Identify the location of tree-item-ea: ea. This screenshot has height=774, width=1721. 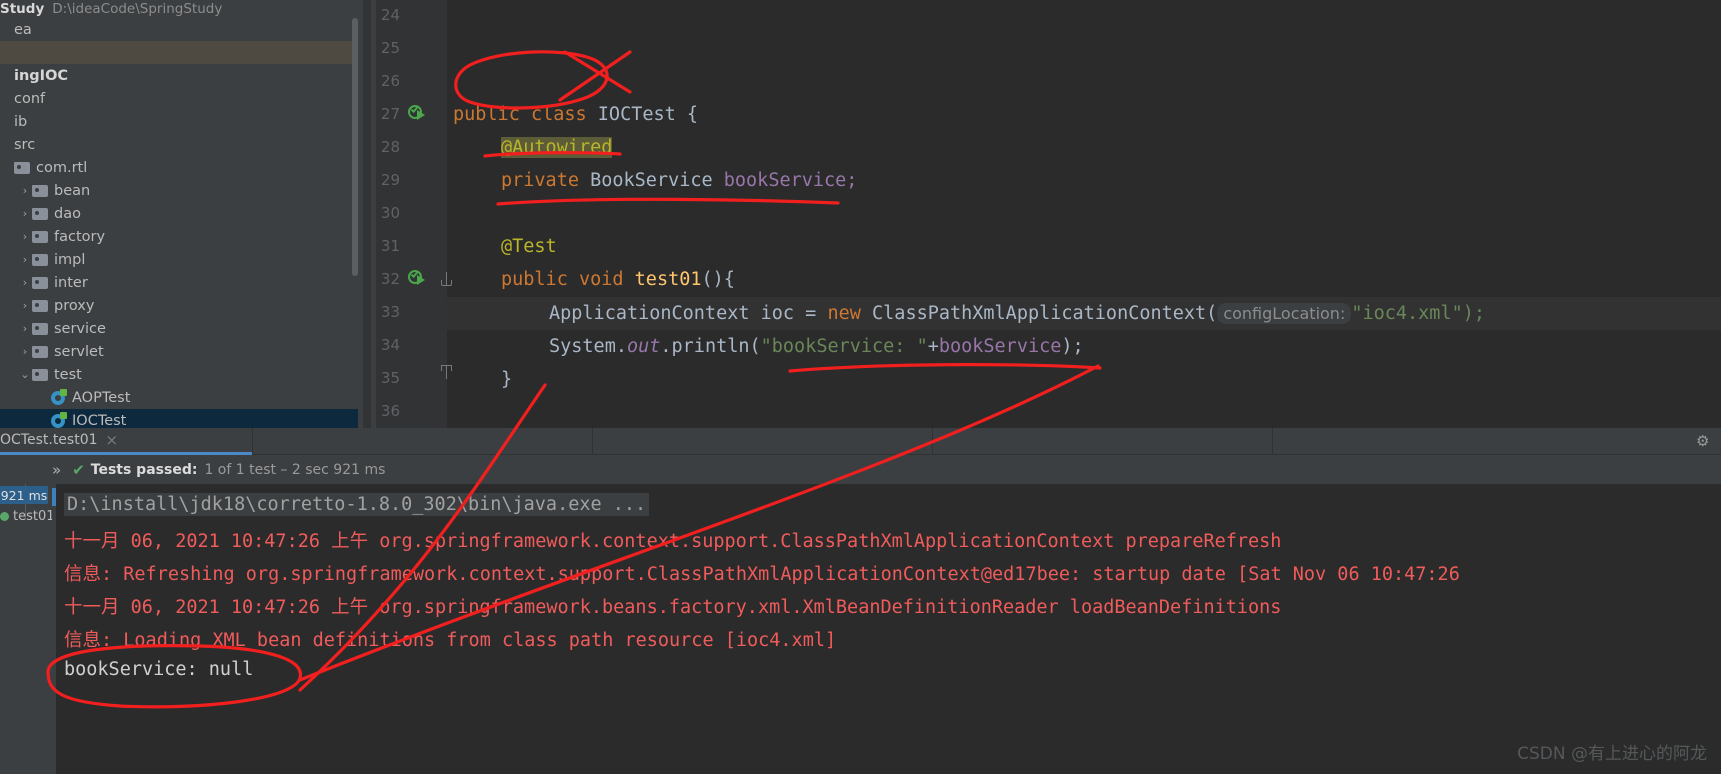
(179, 29).